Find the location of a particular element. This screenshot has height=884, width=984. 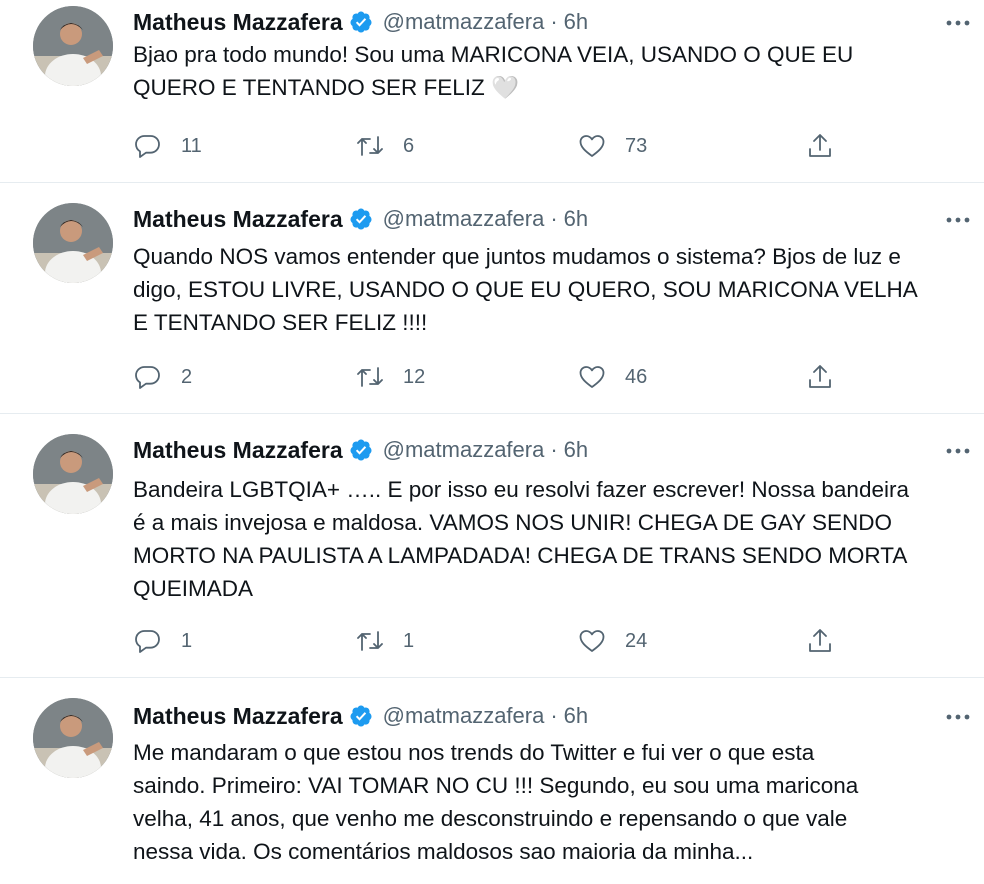

like-count: 73 is located at coordinates (636, 145).